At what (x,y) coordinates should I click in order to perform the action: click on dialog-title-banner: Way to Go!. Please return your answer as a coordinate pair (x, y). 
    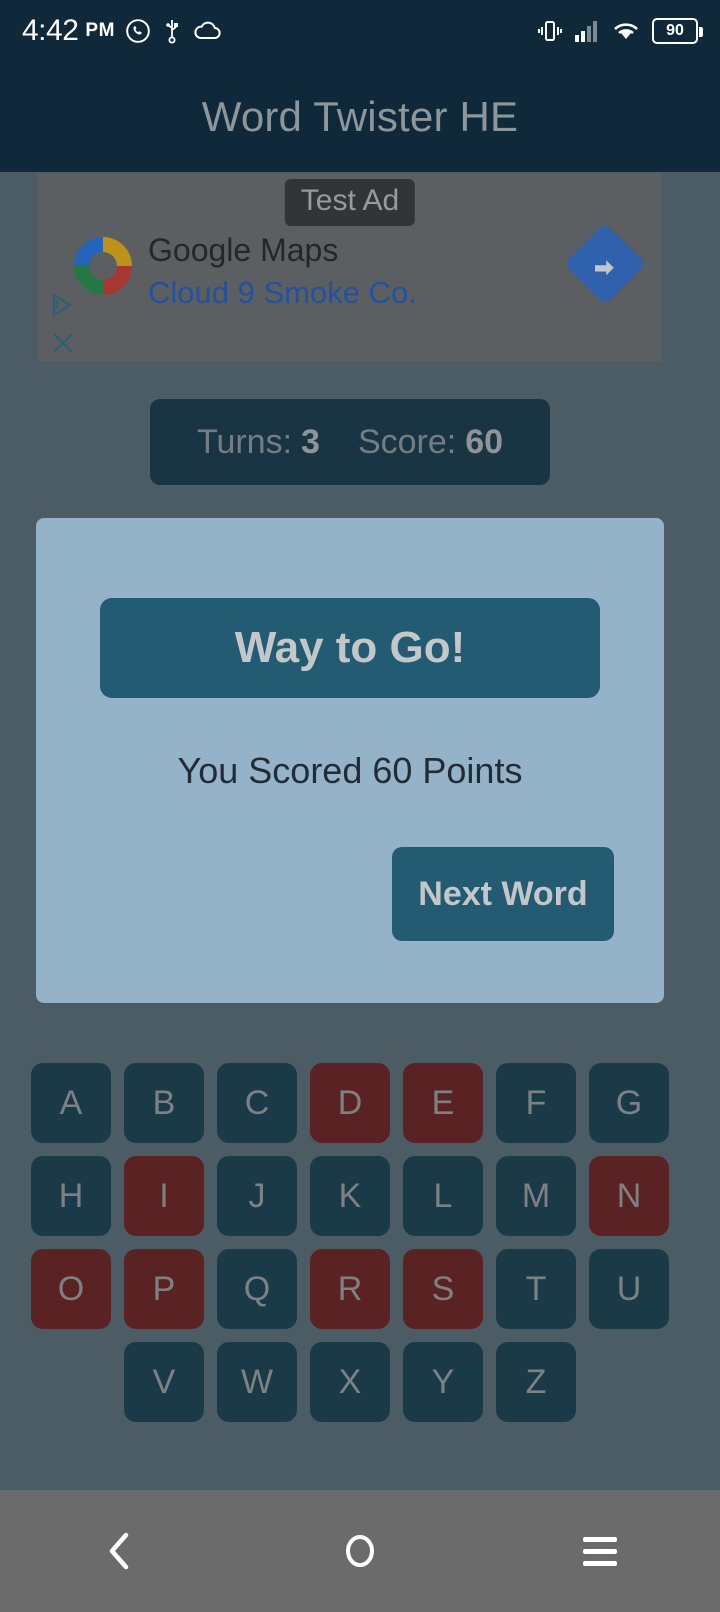
    Looking at the image, I should click on (350, 648).